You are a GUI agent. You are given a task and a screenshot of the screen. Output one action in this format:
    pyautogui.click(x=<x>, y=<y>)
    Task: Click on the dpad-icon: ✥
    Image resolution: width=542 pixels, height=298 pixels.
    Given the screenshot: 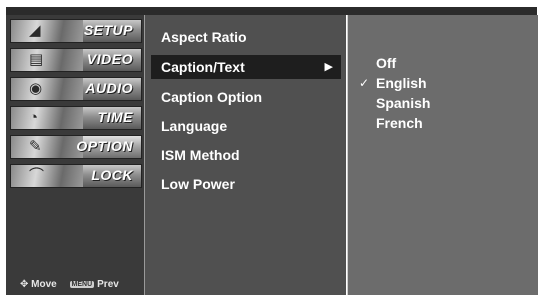 What is the action you would take?
    pyautogui.click(x=24, y=284)
    